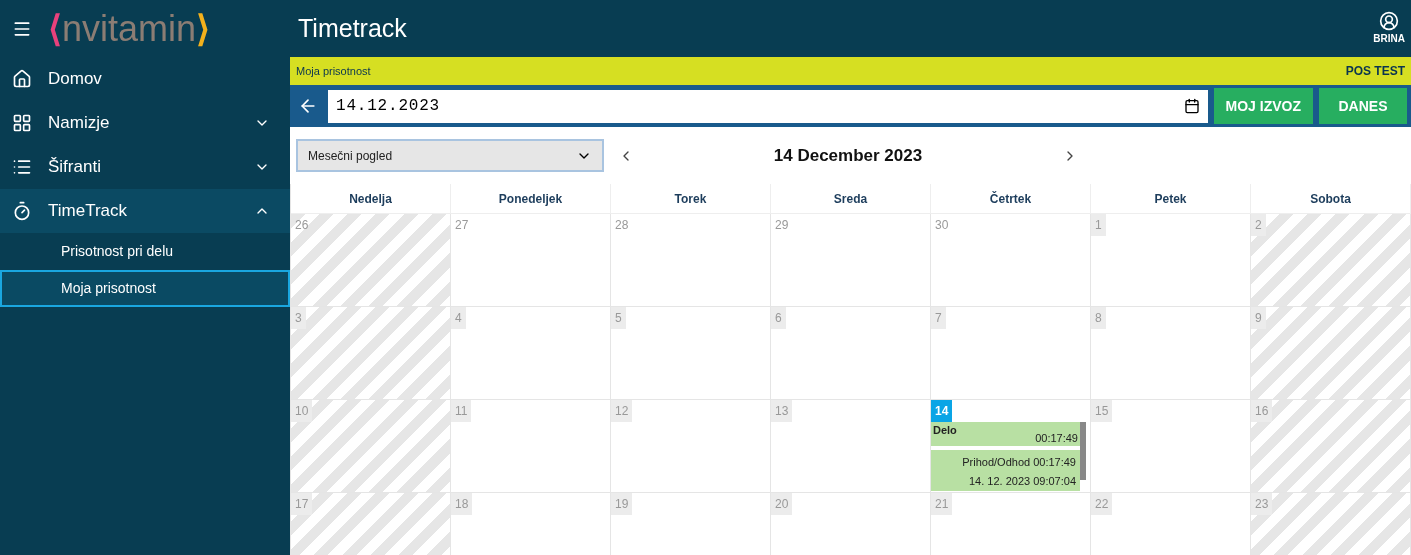  I want to click on day-number: 22, so click(1102, 504).